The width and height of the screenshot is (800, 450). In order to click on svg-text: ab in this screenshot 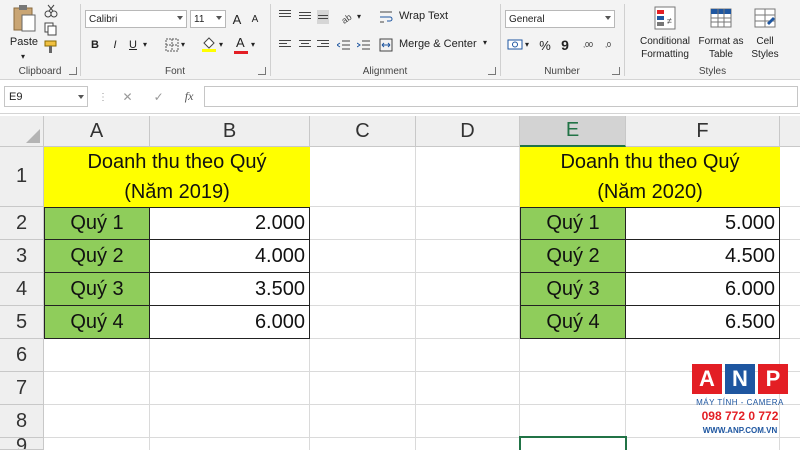, I will do `click(347, 18)`.